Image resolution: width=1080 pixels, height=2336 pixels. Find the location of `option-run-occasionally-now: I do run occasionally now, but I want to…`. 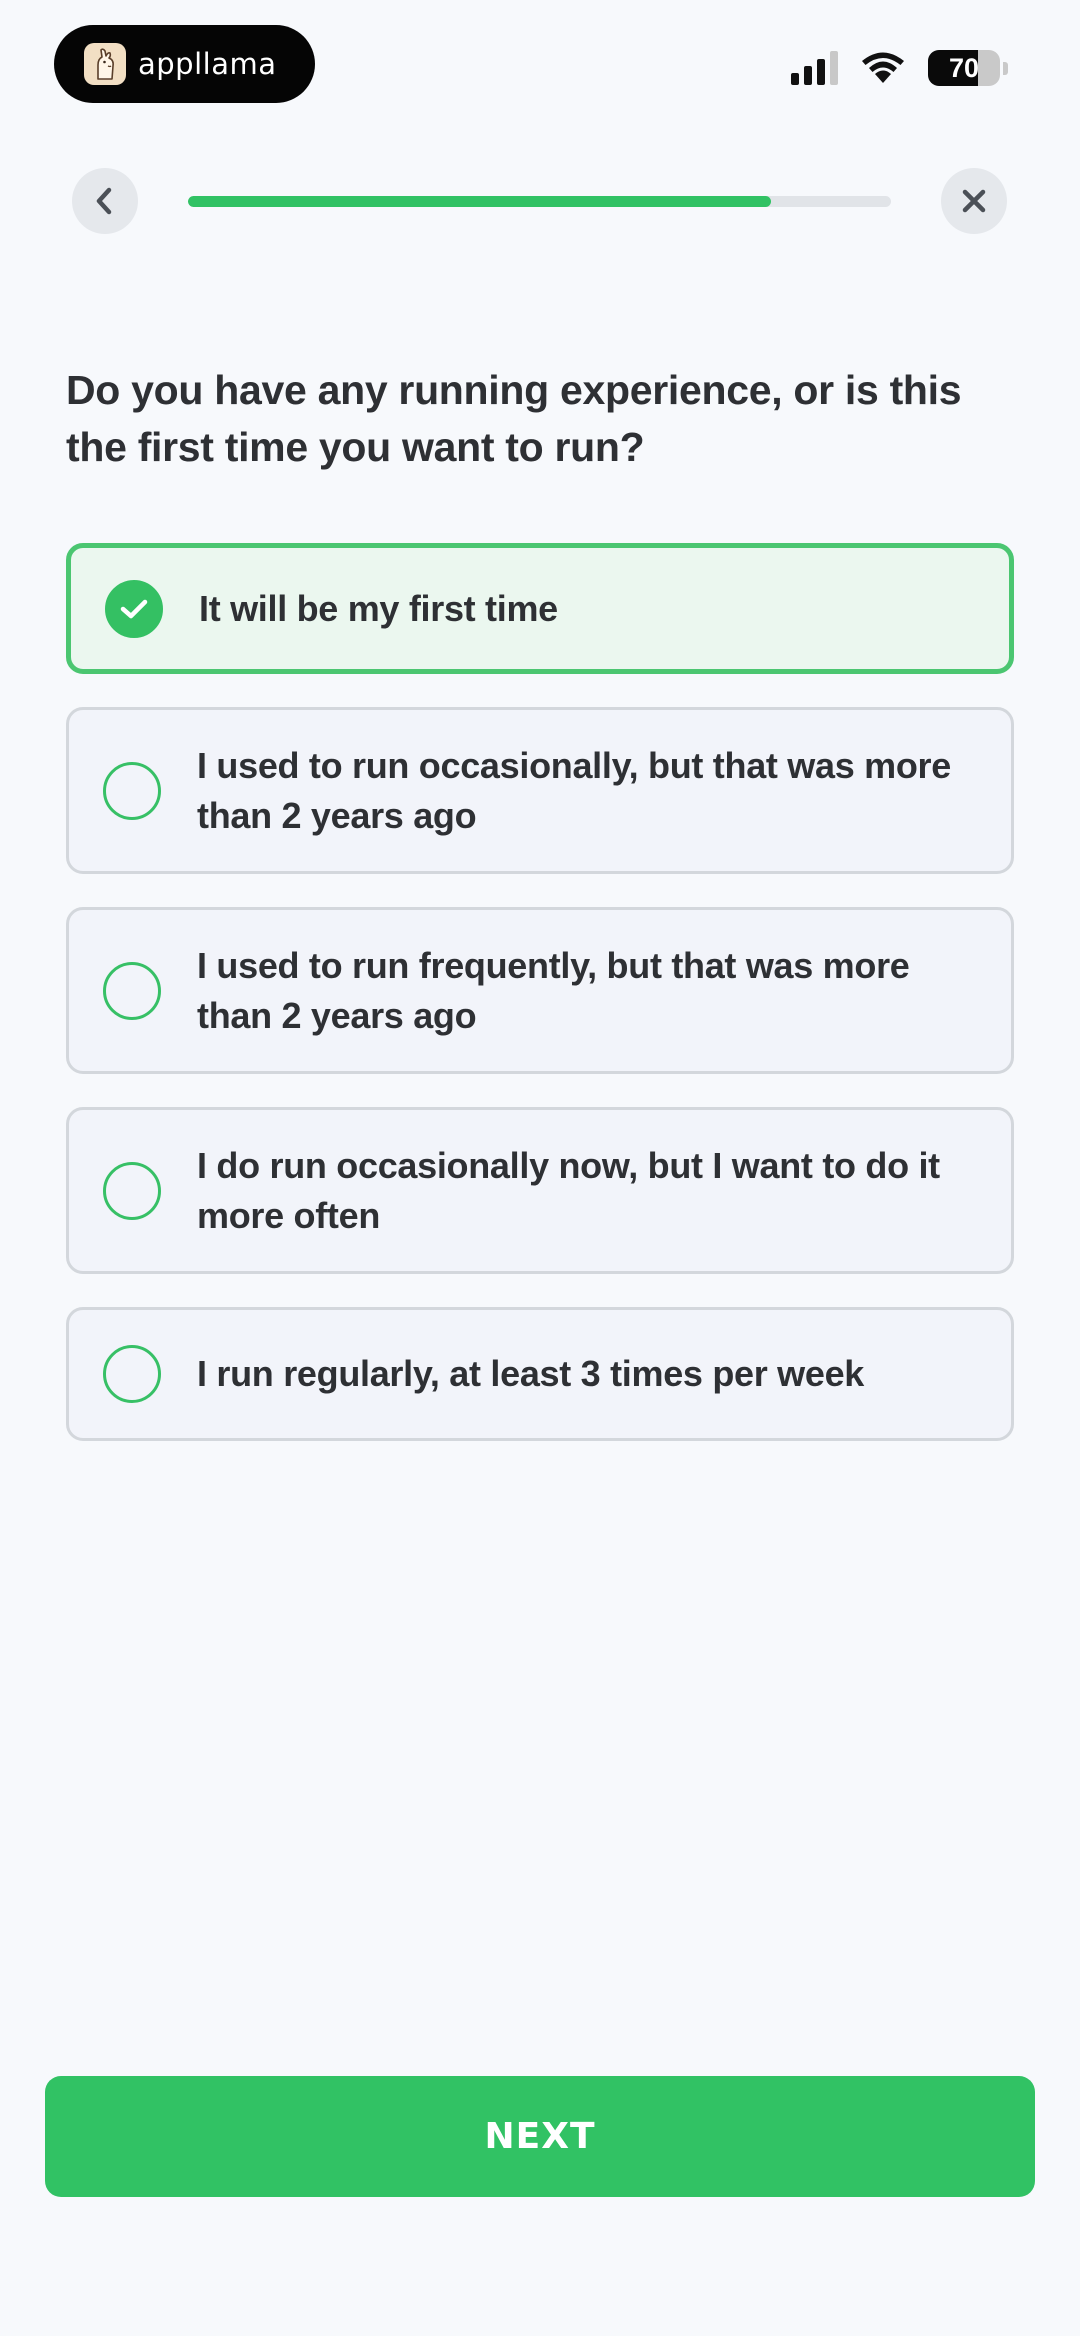

option-run-occasionally-now: I do run occasionally now, but I want to… is located at coordinates (540, 1190).